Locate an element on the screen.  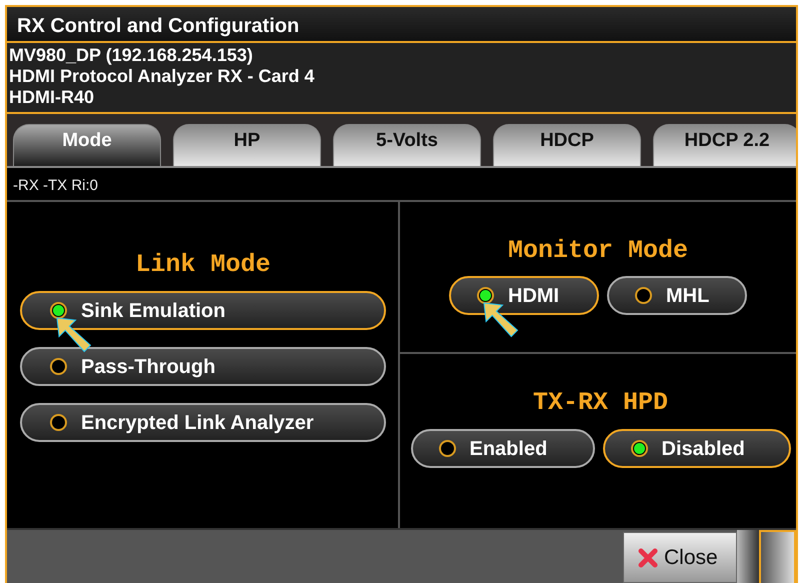
radio-option: MHL is located at coordinates (677, 295).